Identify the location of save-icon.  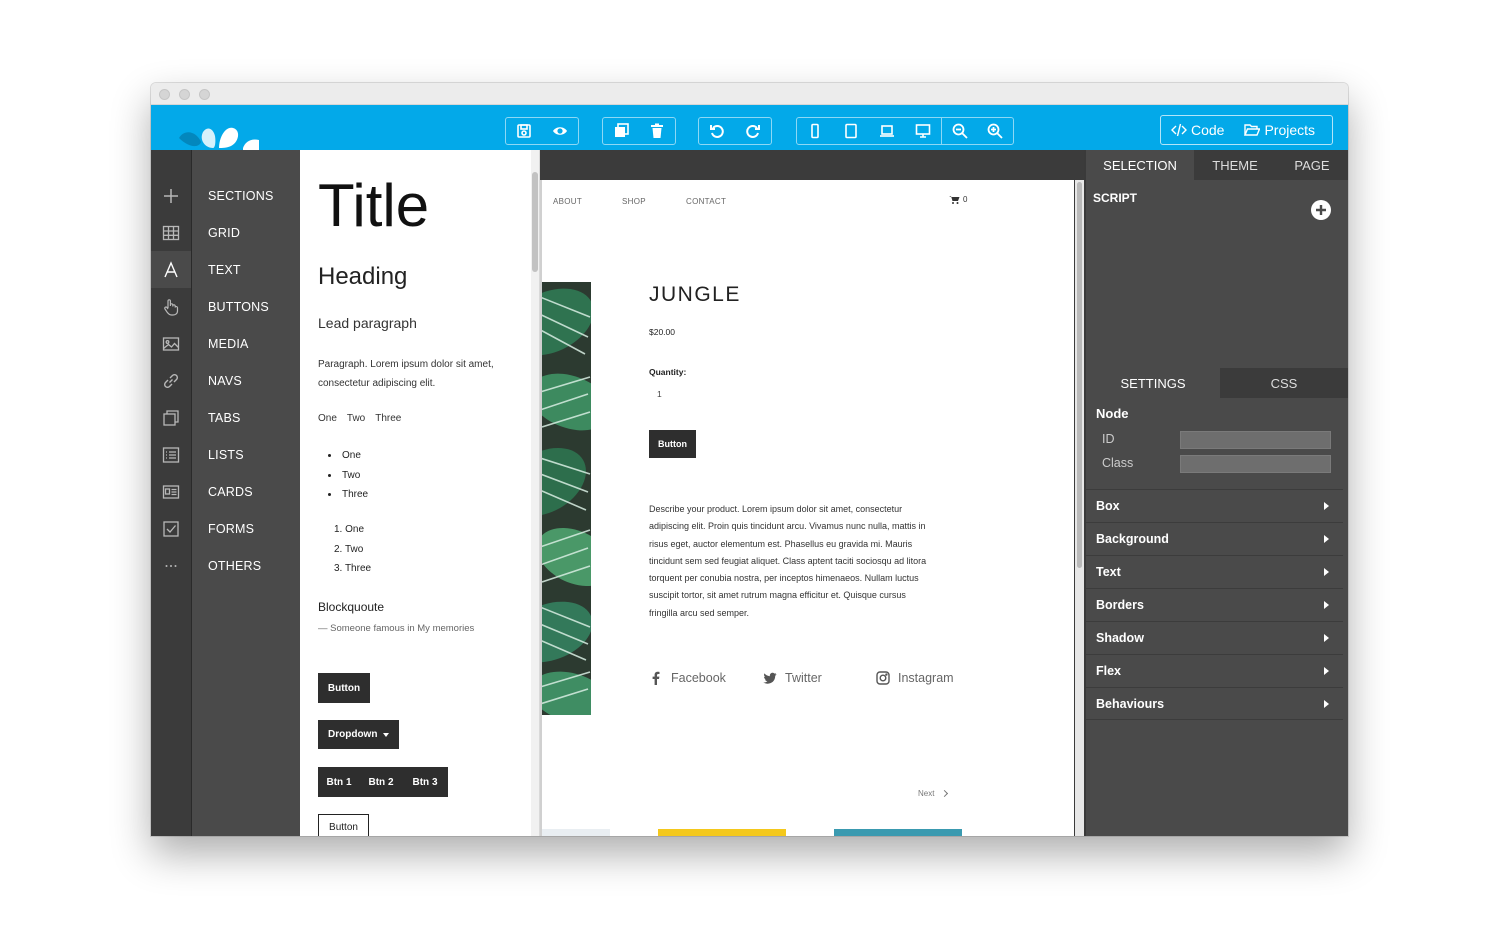
(524, 131).